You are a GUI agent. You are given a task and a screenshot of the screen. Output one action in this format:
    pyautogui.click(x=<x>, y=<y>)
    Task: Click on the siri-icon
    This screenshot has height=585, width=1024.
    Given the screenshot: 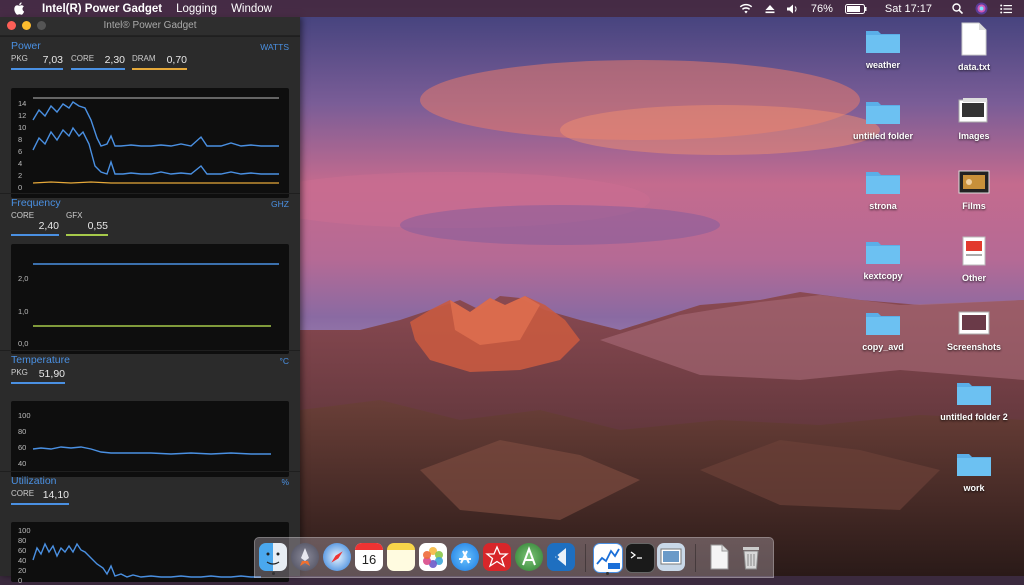 What is the action you would take?
    pyautogui.click(x=981, y=8)
    